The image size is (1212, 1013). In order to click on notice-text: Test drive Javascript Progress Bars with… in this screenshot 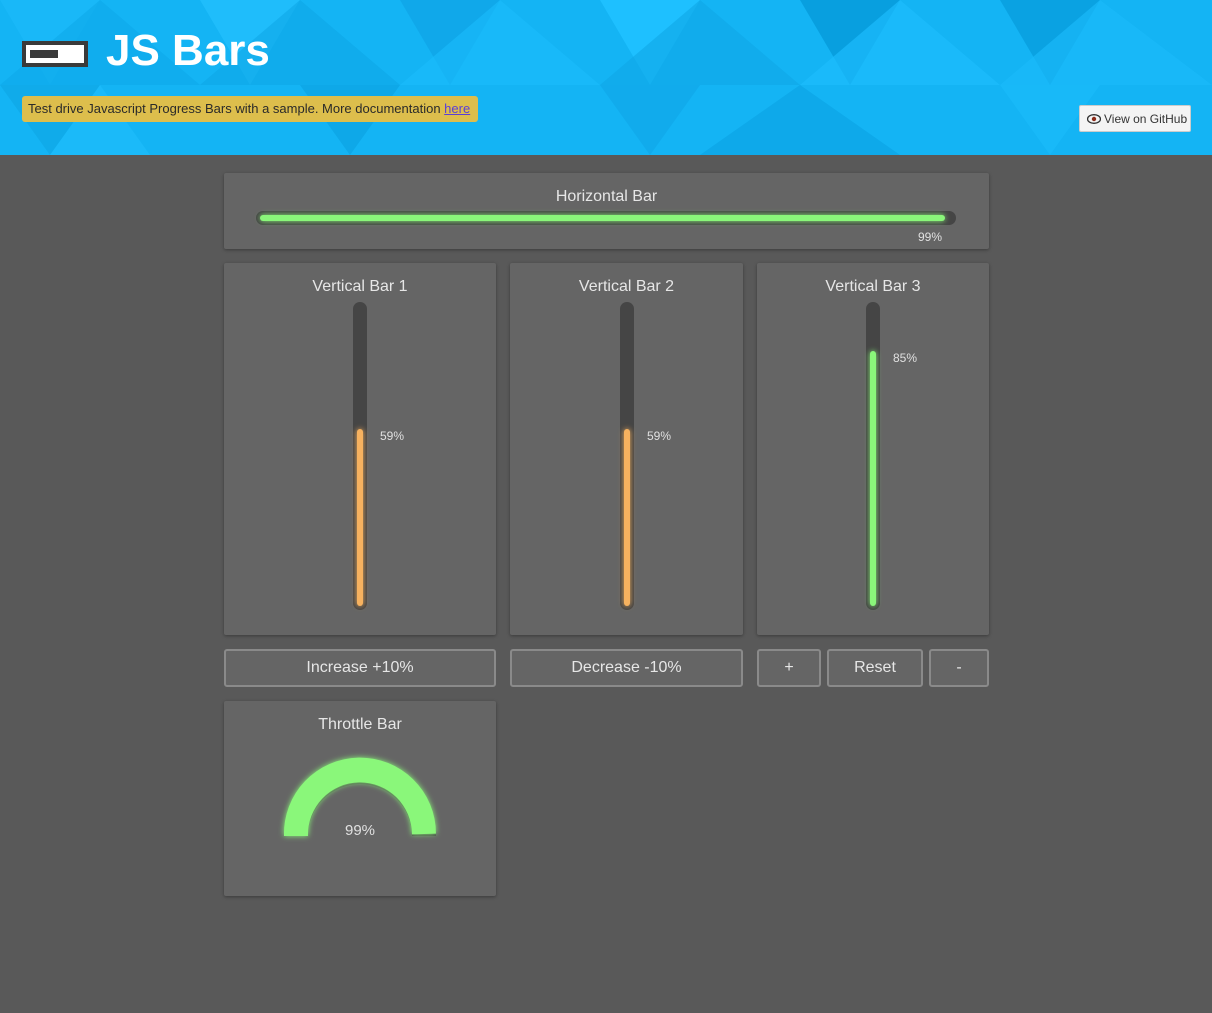, I will do `click(236, 108)`.